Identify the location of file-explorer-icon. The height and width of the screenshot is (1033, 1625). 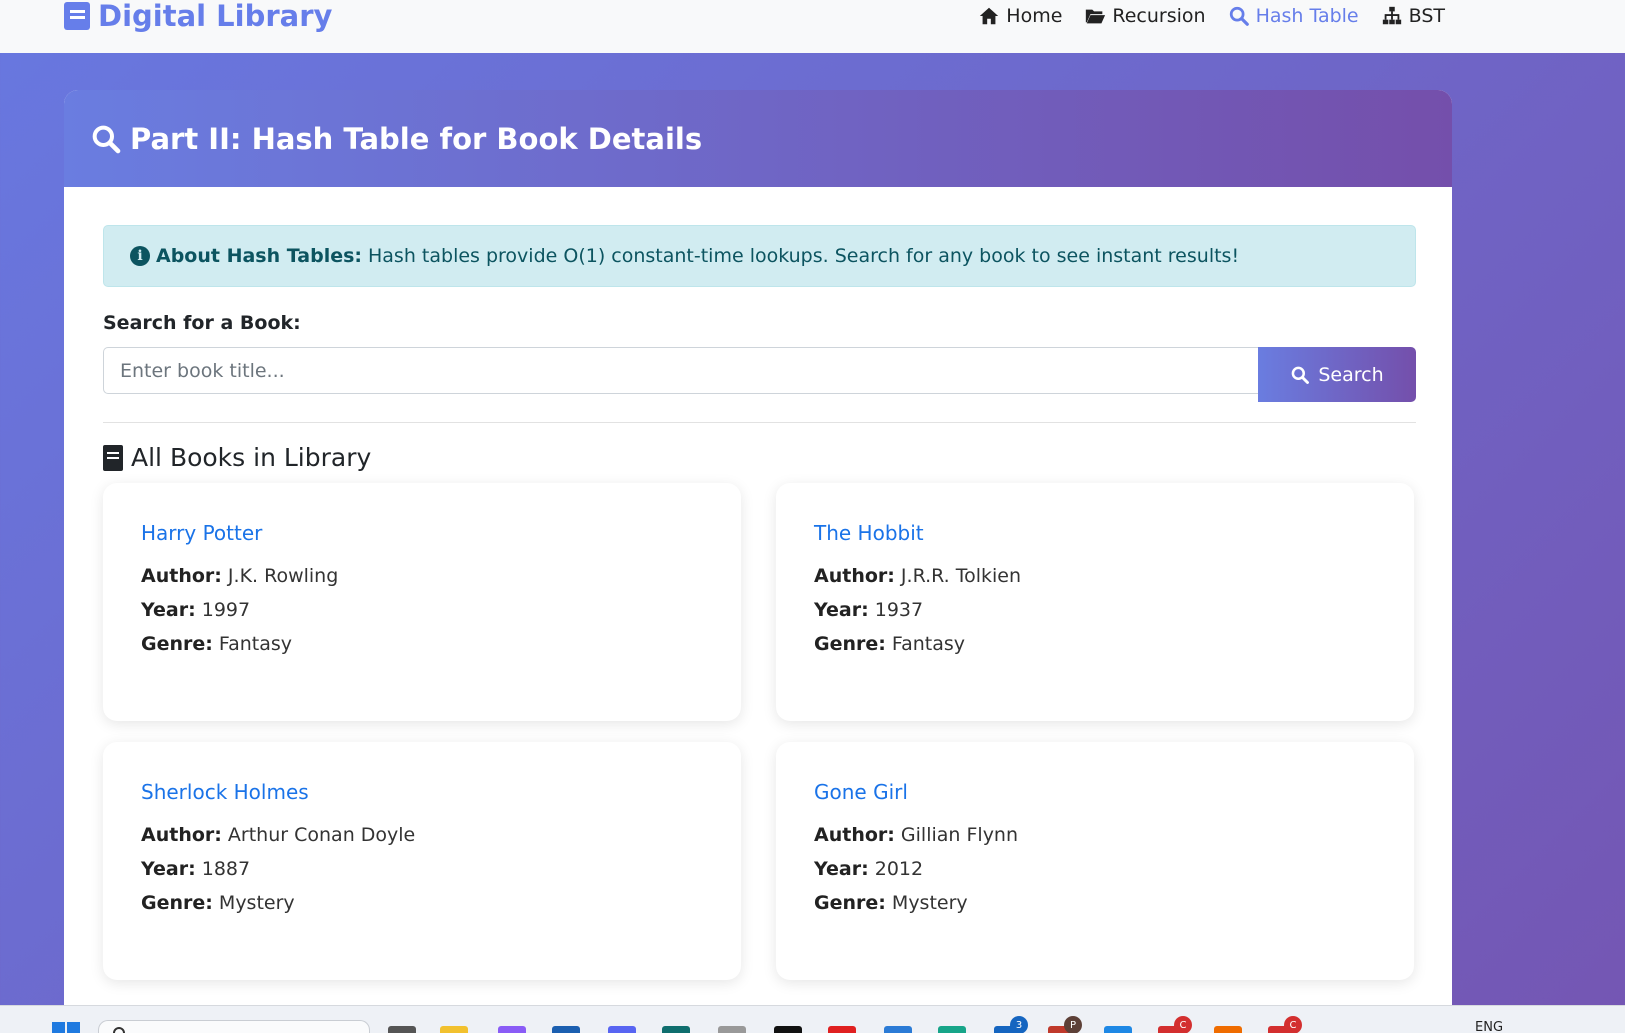
(454, 1029).